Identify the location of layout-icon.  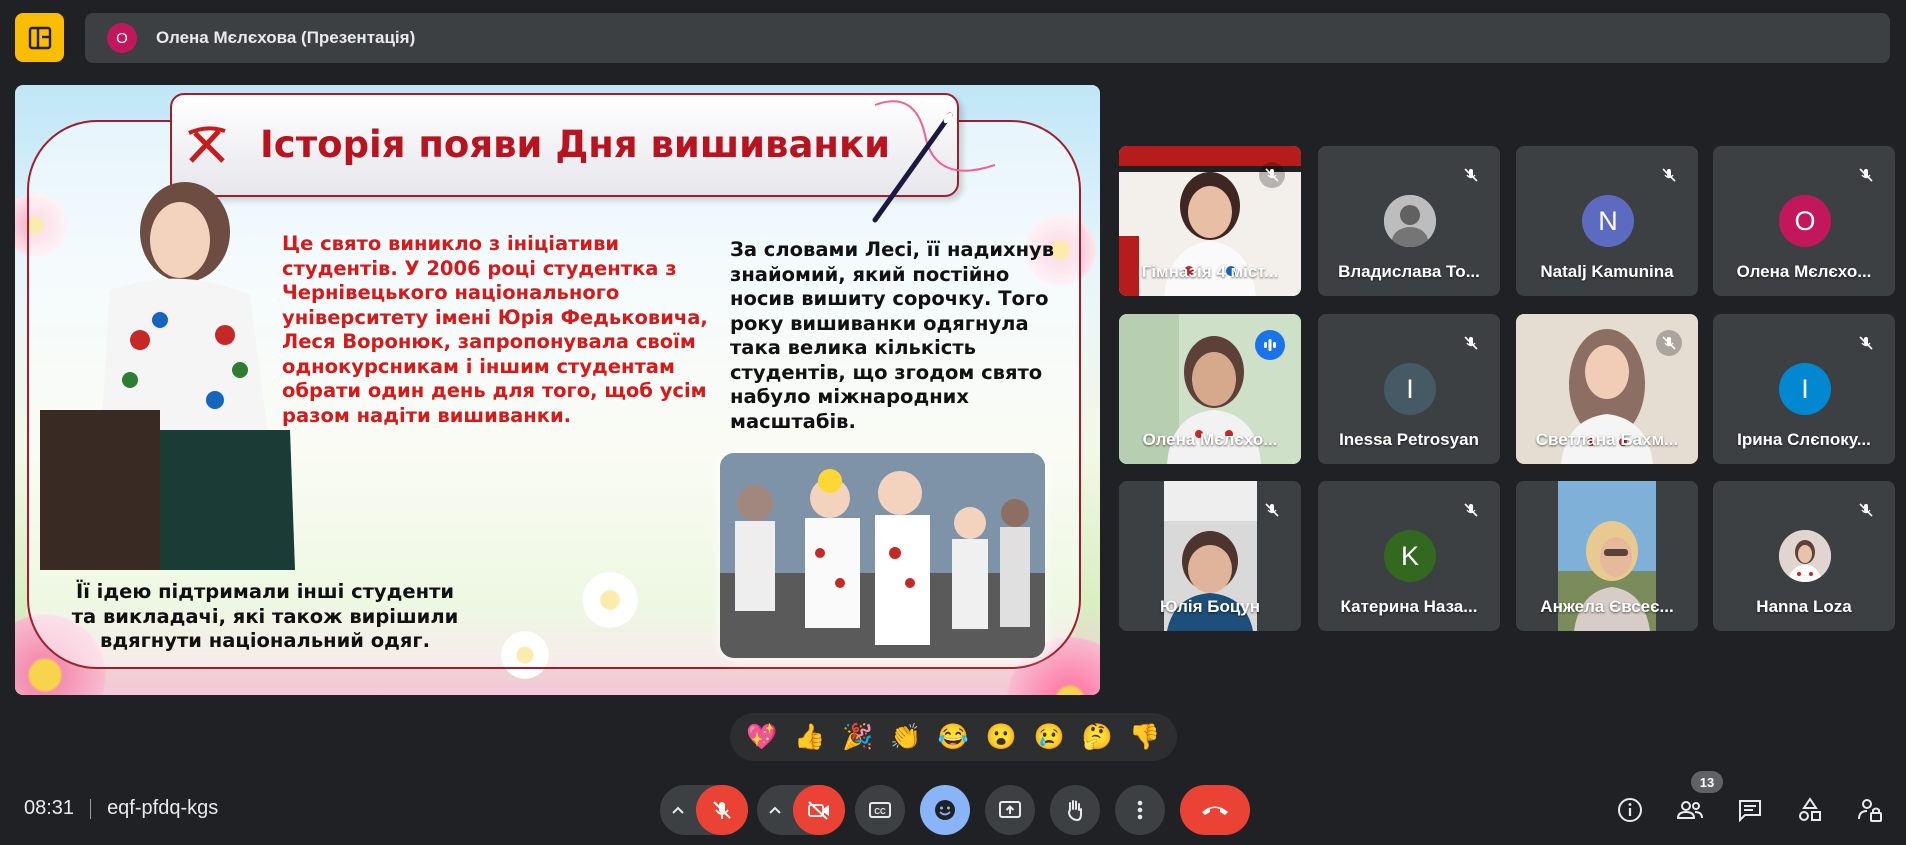
(39, 37).